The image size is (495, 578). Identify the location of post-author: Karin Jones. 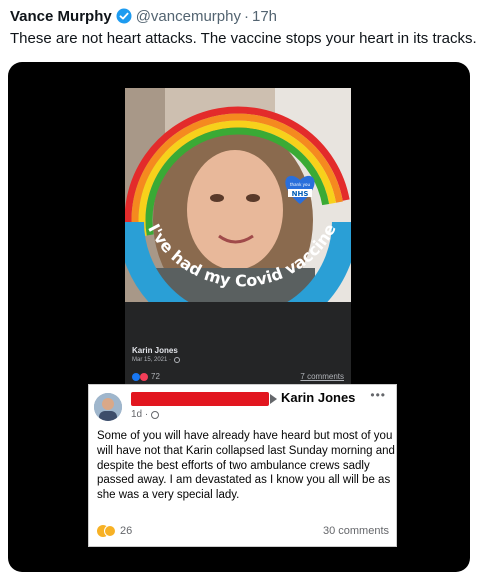
(238, 350).